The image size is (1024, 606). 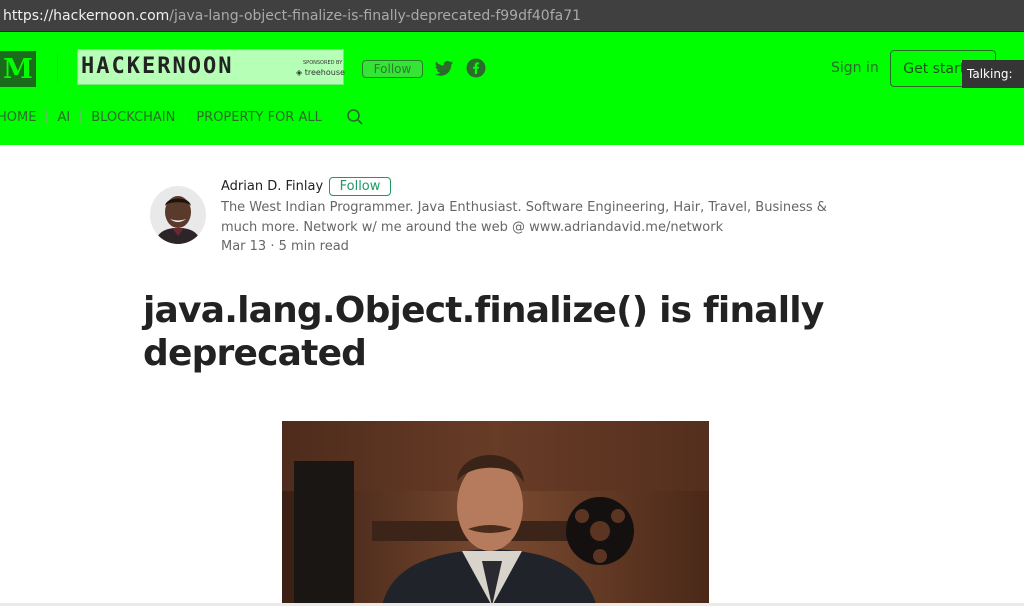 I want to click on hackernoon-wordmark: HACKERNOON, so click(x=157, y=66).